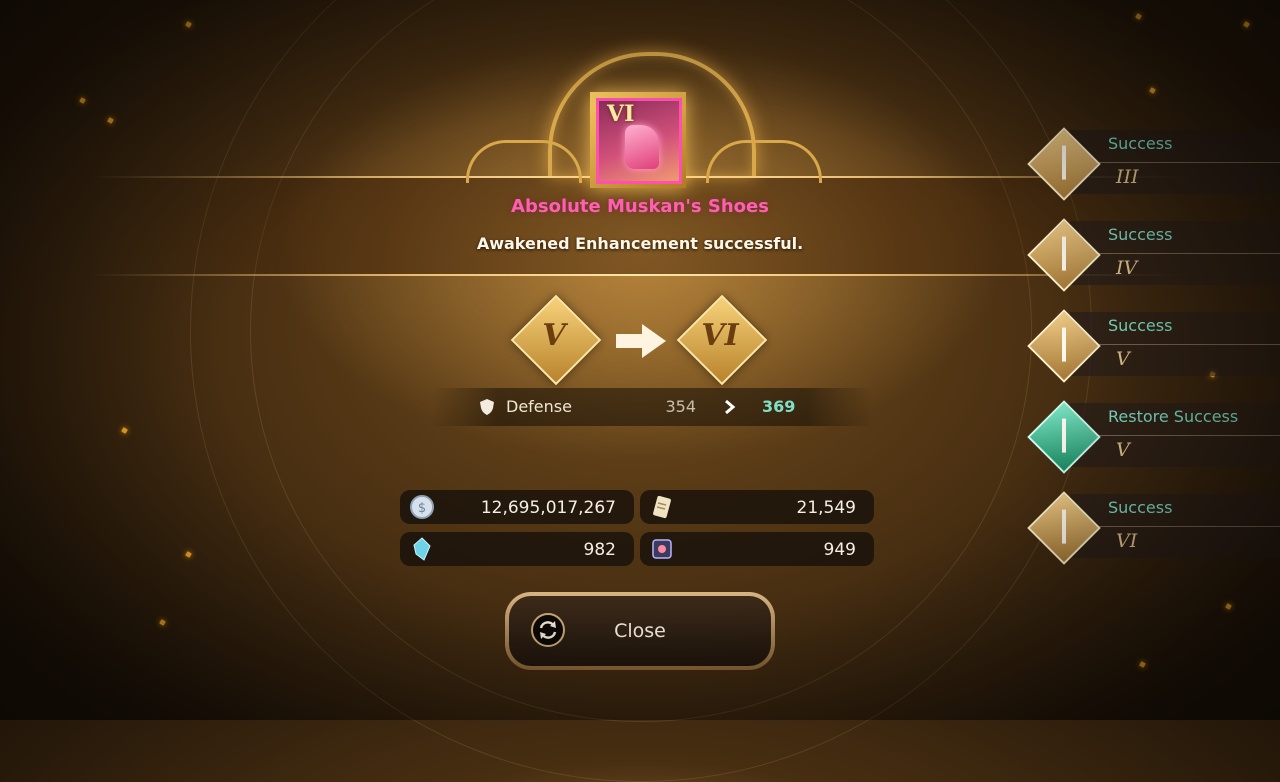 This screenshot has width=1280, height=782. I want to click on ornament-left, so click(524, 161).